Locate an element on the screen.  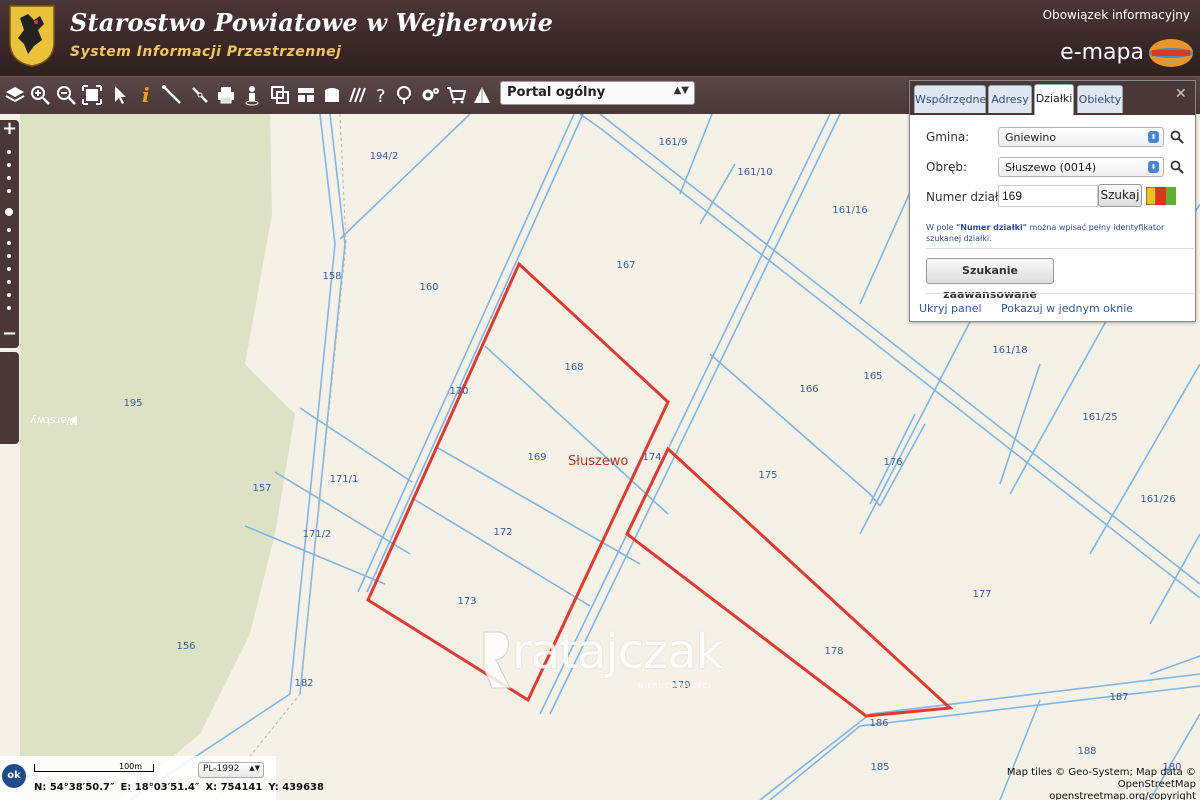
watermark: ratajczak NIERUCHOMOŚCI is located at coordinates (603, 659).